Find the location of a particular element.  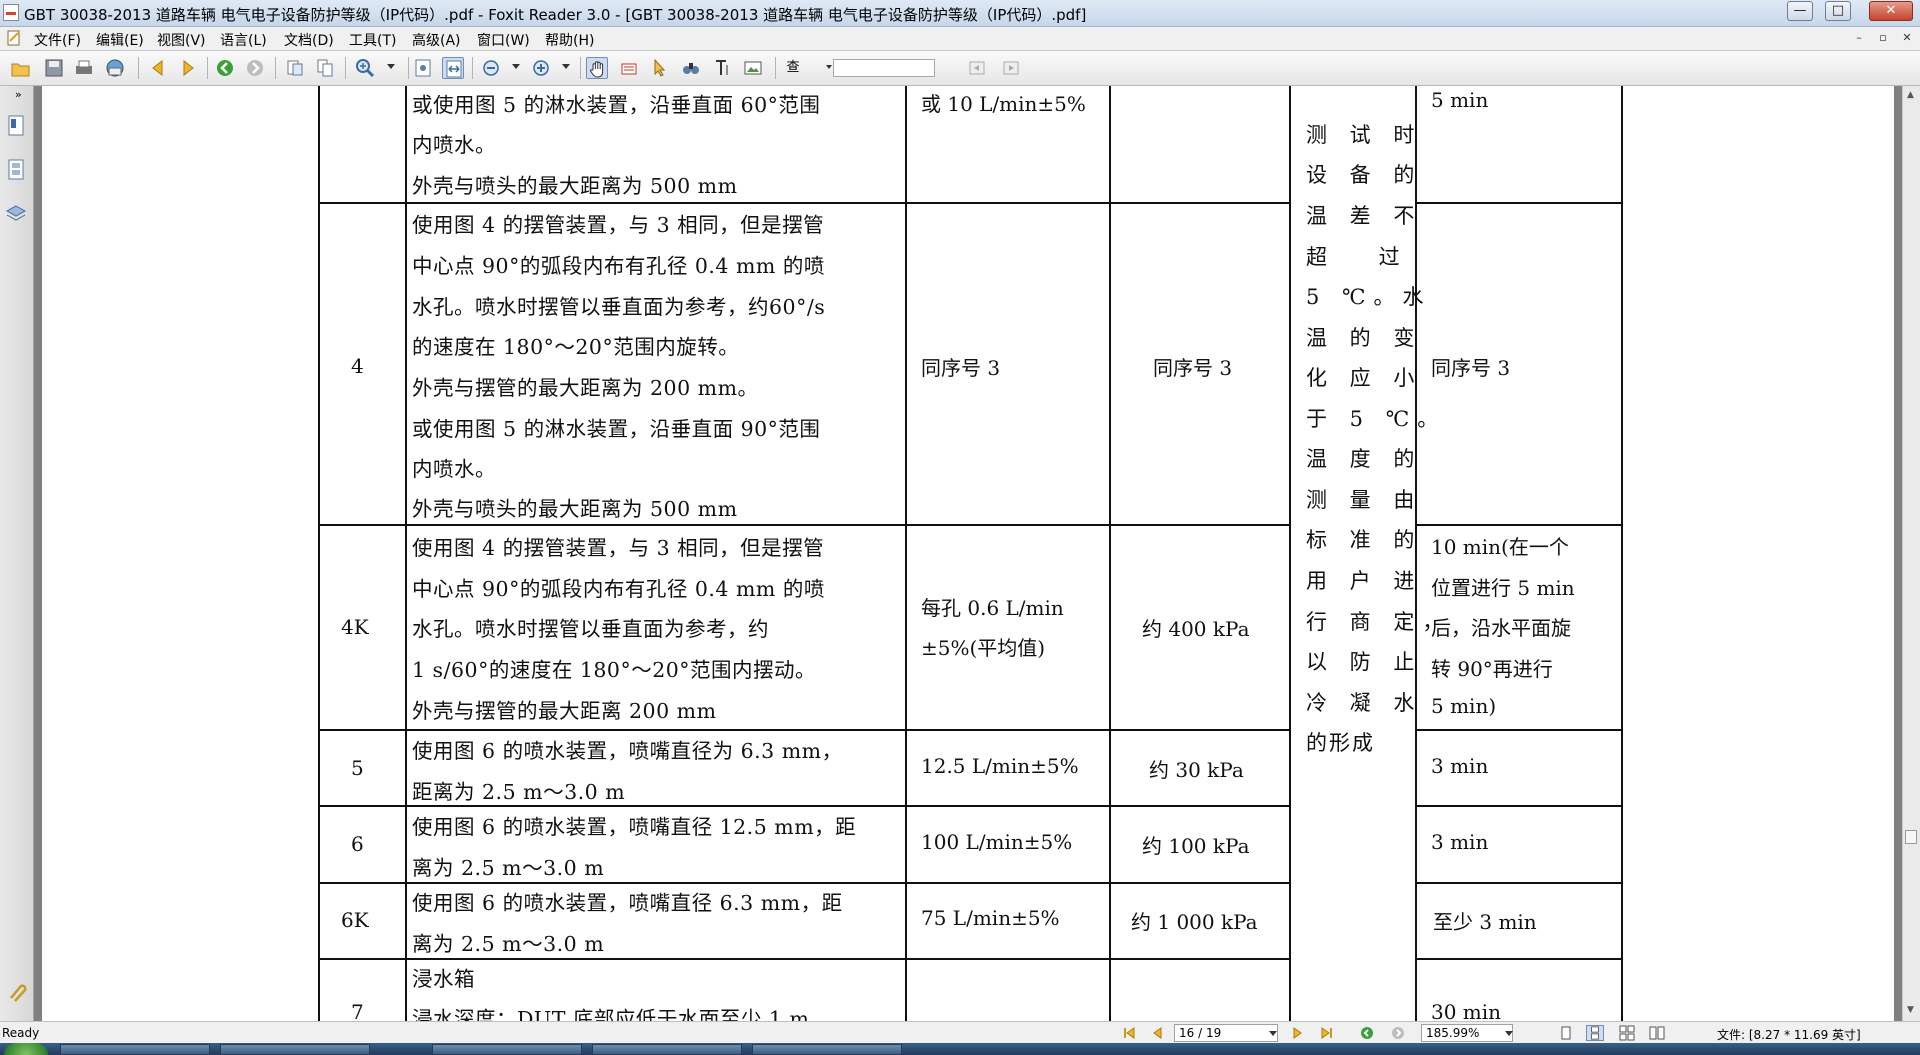

row-4-desc-line: 水孔。喷水时摆管以垂直面为参考，约60°/s is located at coordinates (619, 307).